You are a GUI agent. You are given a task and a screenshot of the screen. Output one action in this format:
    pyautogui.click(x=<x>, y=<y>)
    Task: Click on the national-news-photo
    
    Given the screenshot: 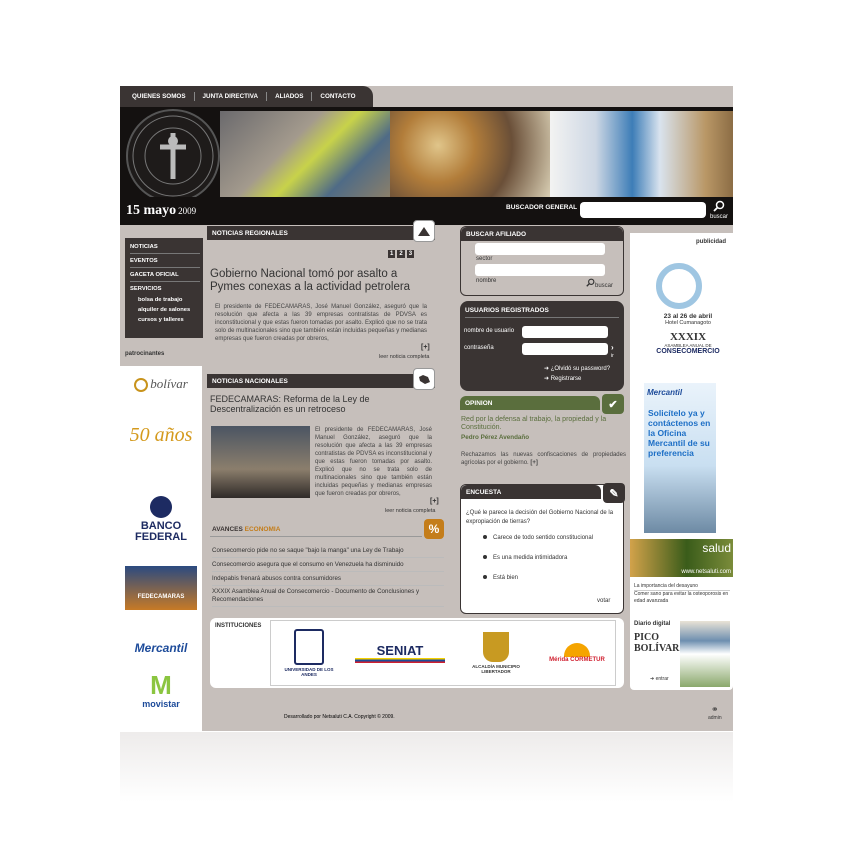 What is the action you would take?
    pyautogui.click(x=260, y=462)
    